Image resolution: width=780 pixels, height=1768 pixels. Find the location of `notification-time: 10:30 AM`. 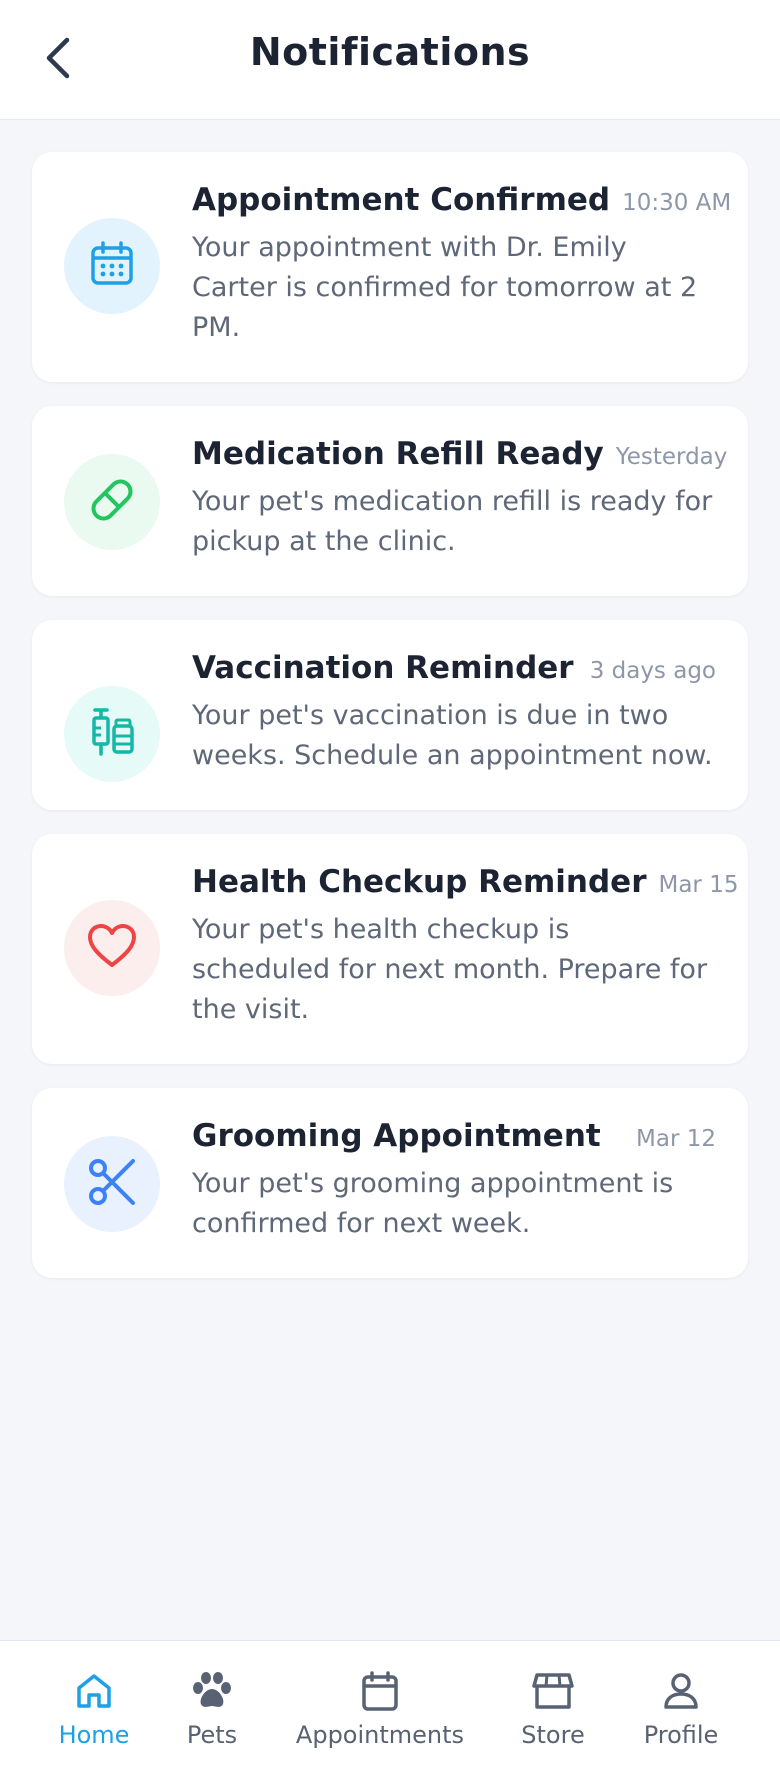

notification-time: 10:30 AM is located at coordinates (677, 203).